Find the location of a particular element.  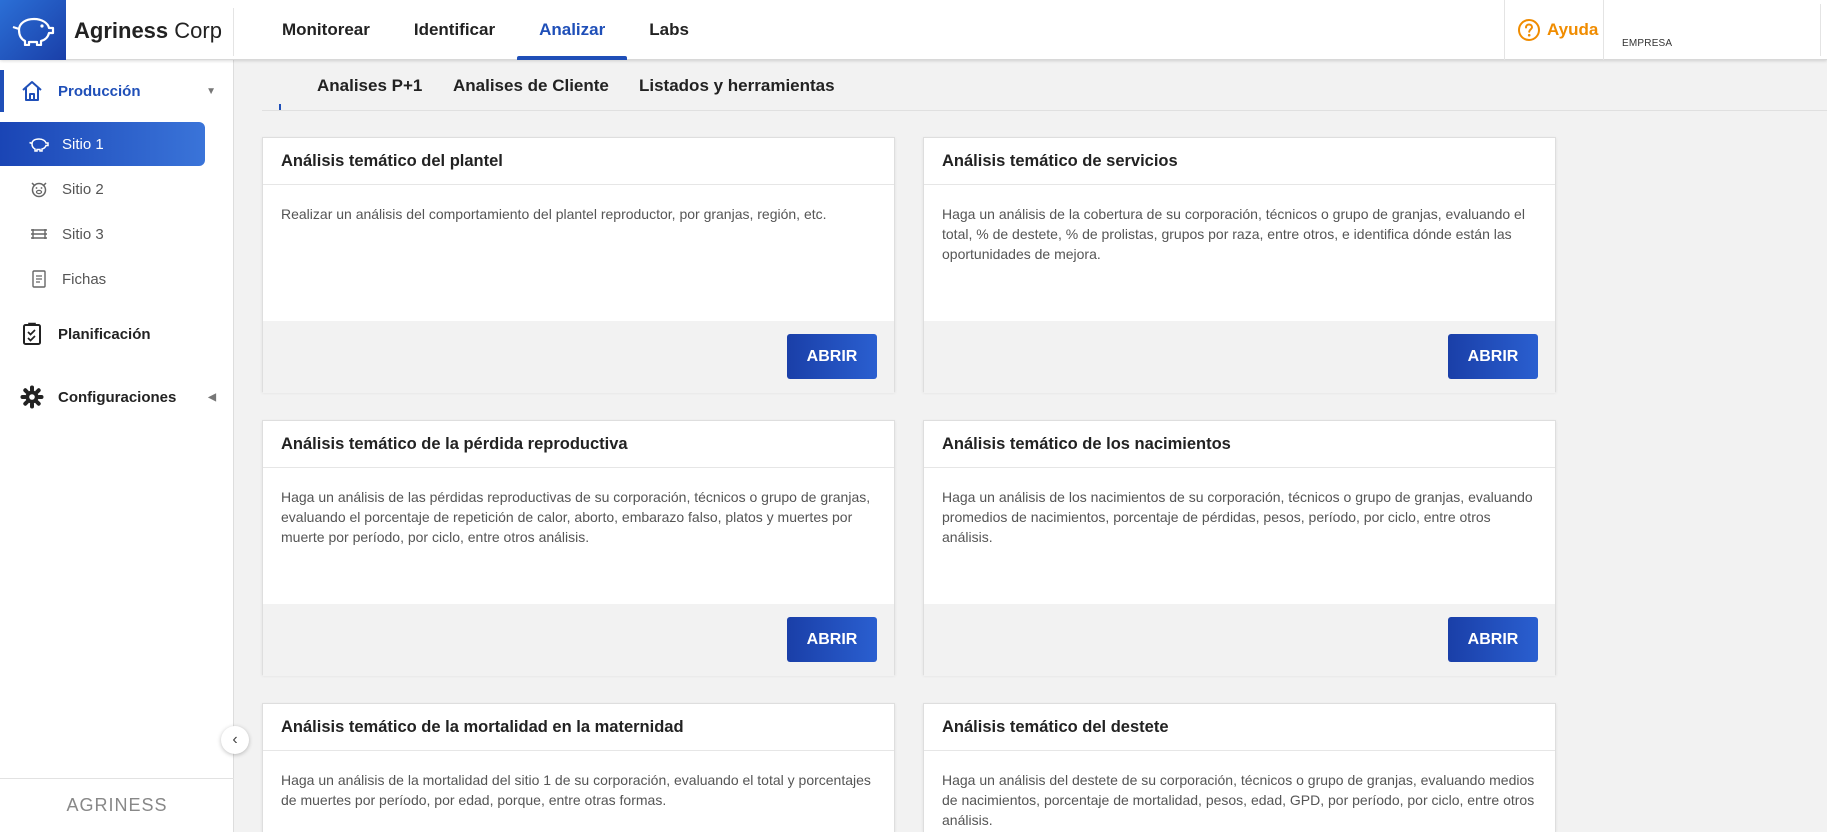

sidebar-item-sitio-3: Sitio 3 is located at coordinates (102, 234).